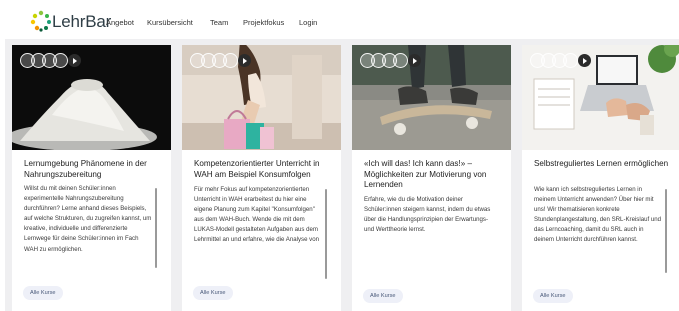  Describe the element at coordinates (219, 22) in the screenshot. I see `nav-team: Team` at that location.